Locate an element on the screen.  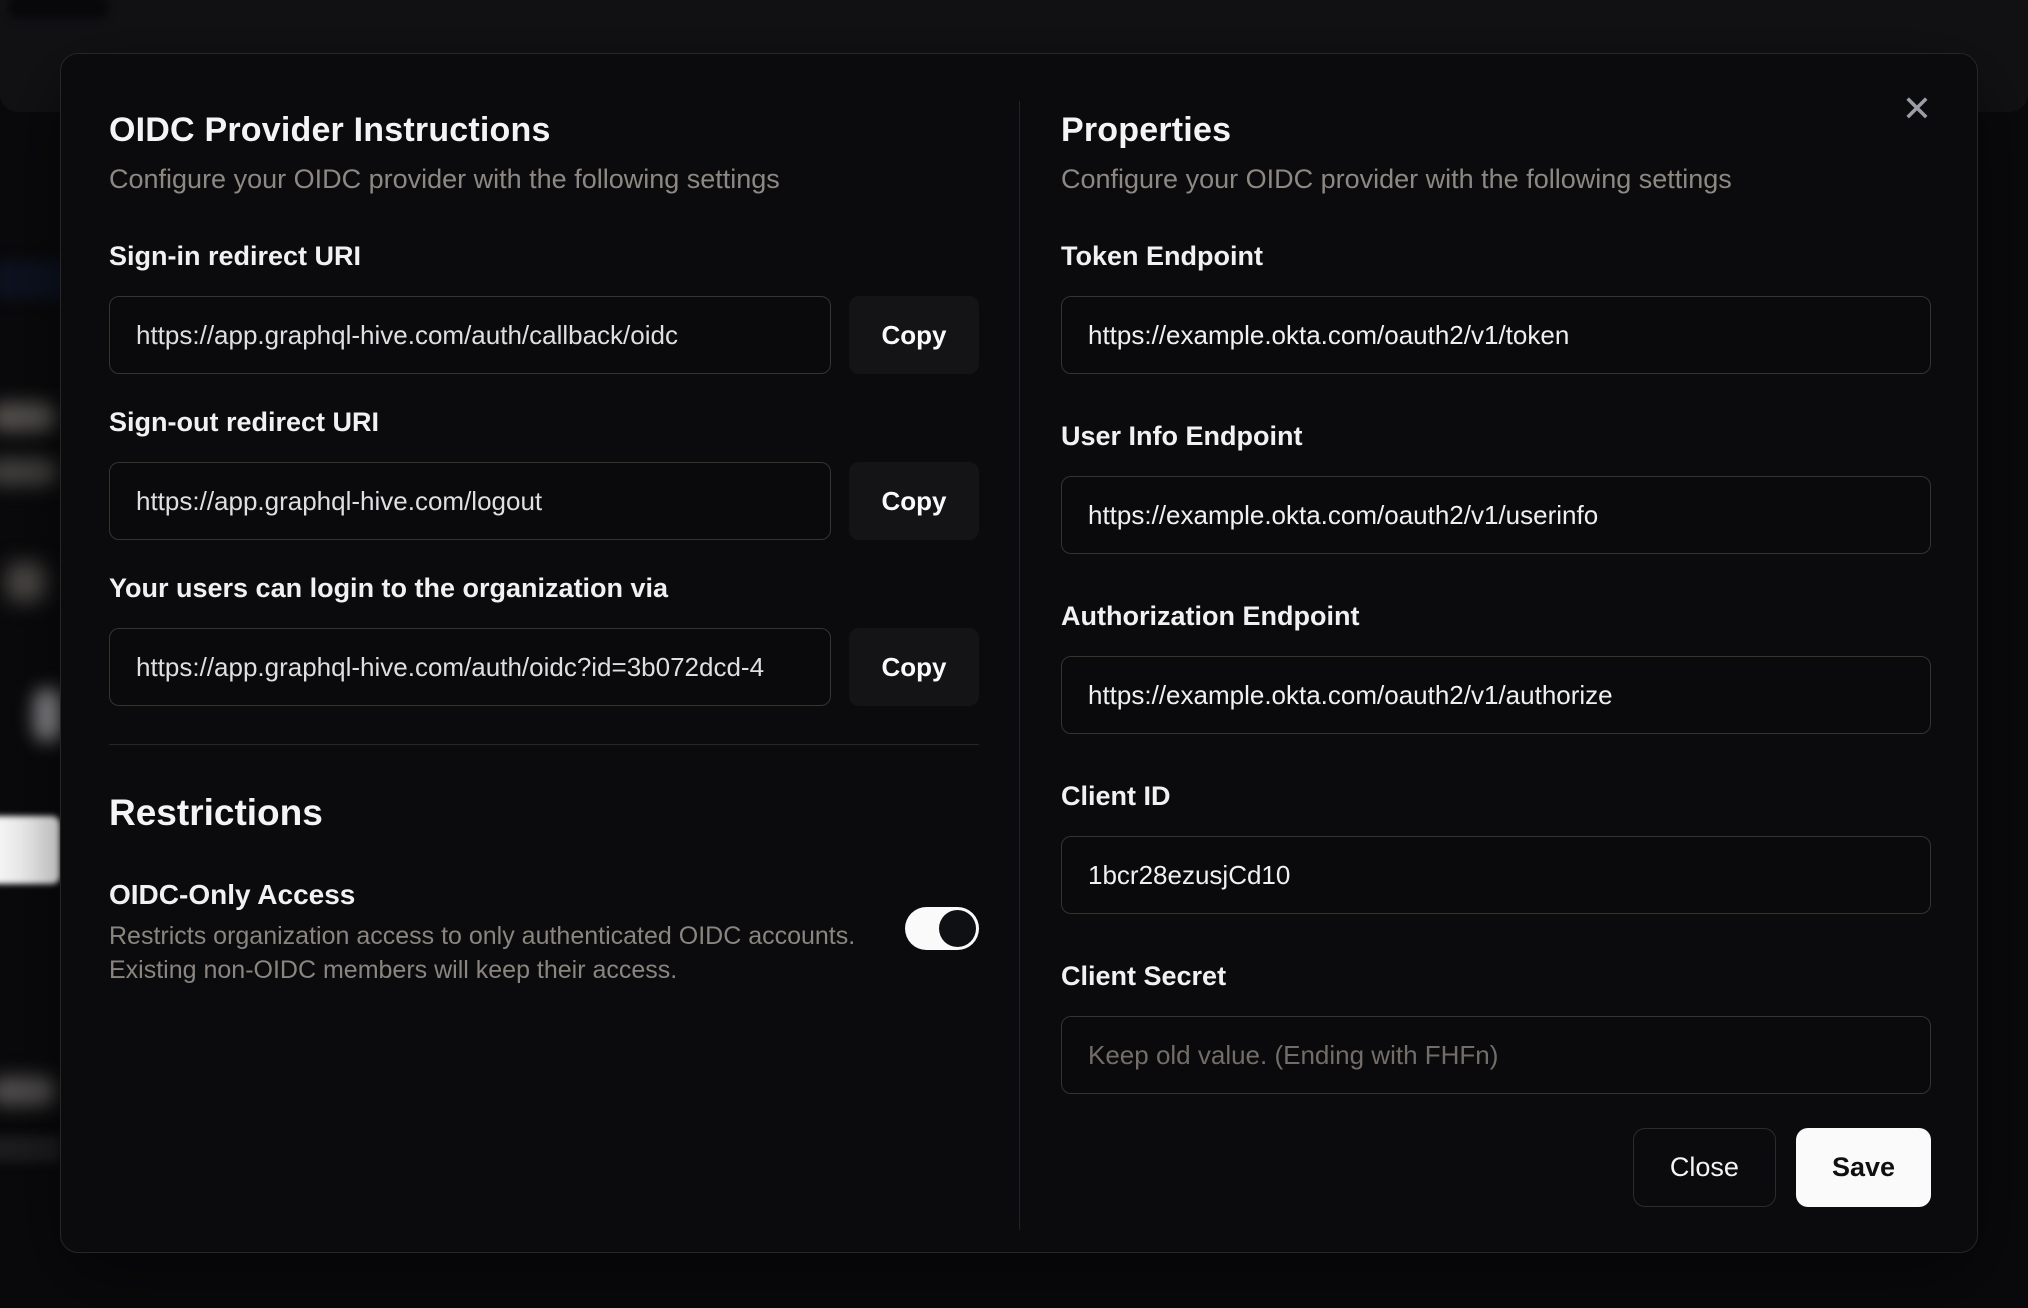
client-secret-label: Client Secret is located at coordinates (1144, 976).